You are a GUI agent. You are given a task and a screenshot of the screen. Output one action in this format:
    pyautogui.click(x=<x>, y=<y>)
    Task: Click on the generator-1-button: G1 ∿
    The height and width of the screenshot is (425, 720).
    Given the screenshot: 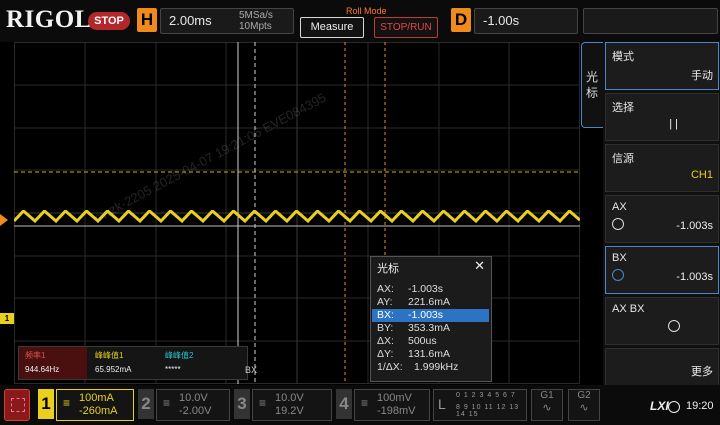 What is the action you would take?
    pyautogui.click(x=547, y=405)
    